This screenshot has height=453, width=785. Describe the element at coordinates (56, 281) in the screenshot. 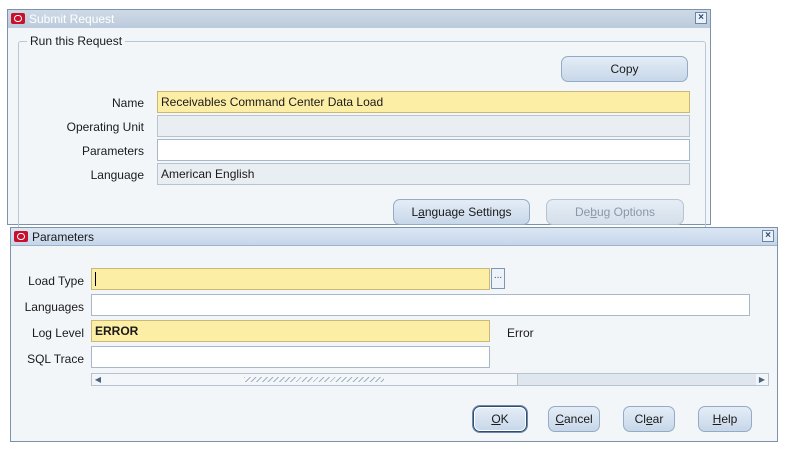

I see `load-type-label: Load Type` at that location.